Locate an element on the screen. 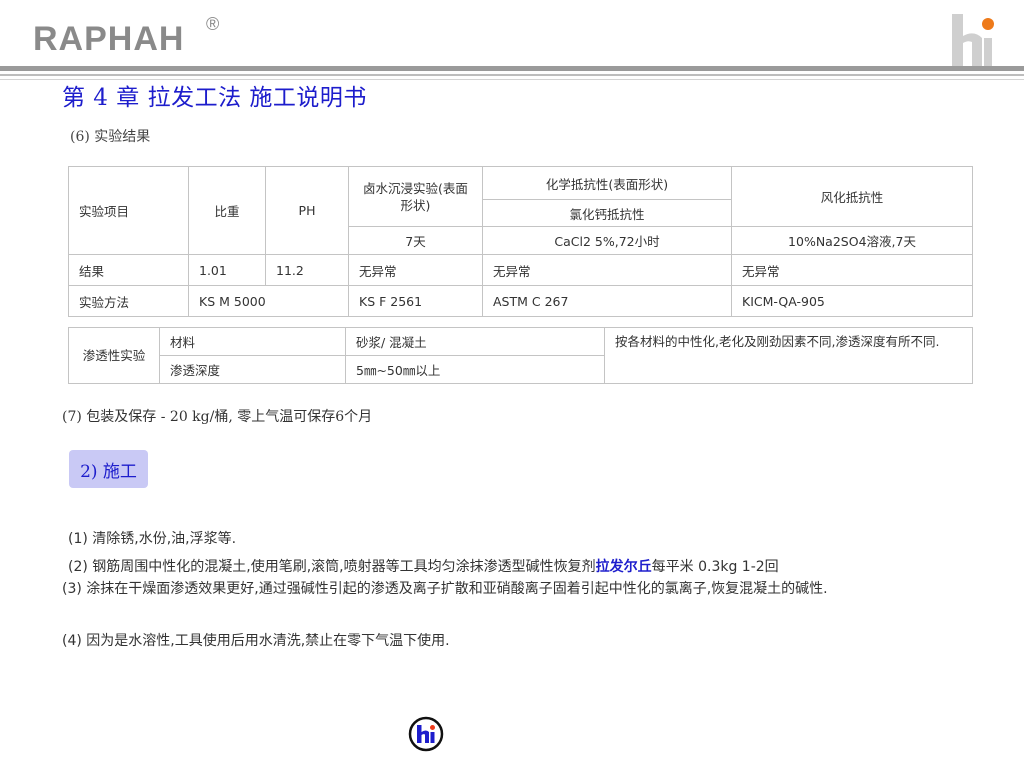 This screenshot has width=1024, height=768. table-cell: 渗透深度 is located at coordinates (252, 369).